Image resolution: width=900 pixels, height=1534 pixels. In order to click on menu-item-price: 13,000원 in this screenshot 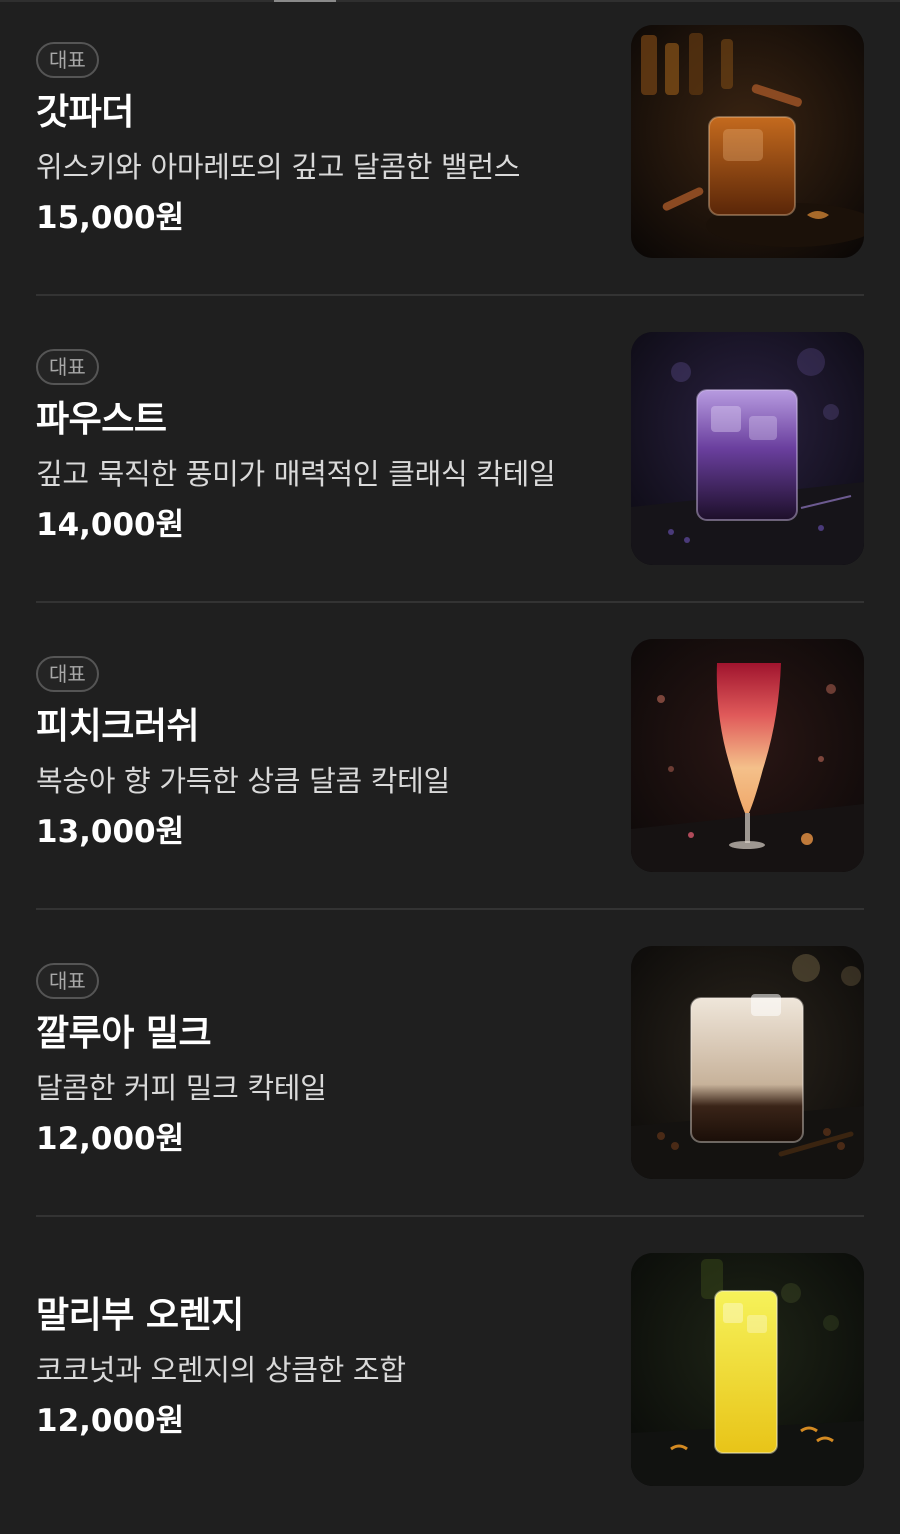, I will do `click(110, 832)`.